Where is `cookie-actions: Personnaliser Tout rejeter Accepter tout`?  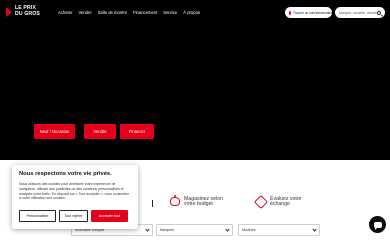
cookie-actions: Personnaliser Tout rejeter Accepter tout is located at coordinates (73, 216).